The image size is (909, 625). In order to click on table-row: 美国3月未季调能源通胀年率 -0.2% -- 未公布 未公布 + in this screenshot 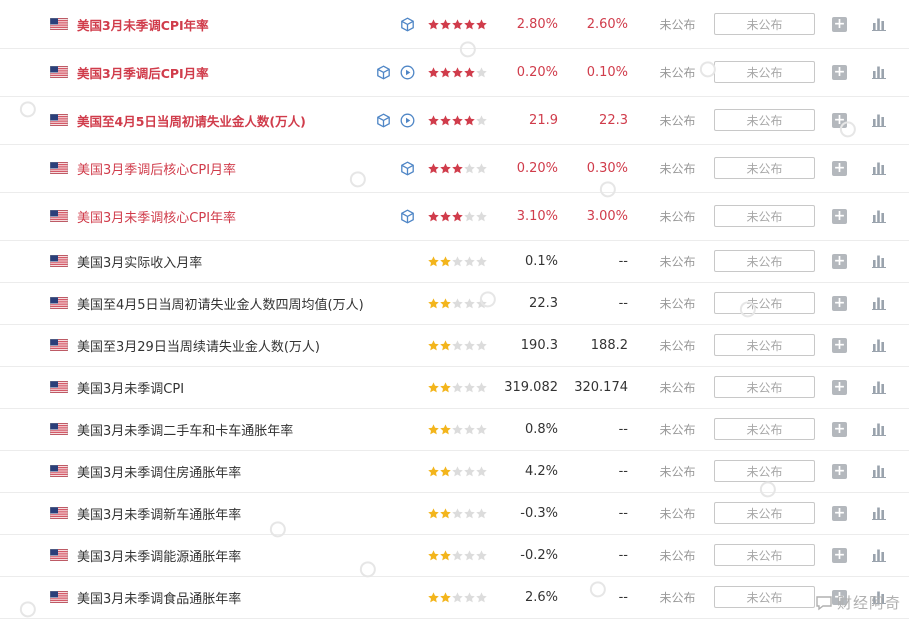, I will do `click(454, 555)`.